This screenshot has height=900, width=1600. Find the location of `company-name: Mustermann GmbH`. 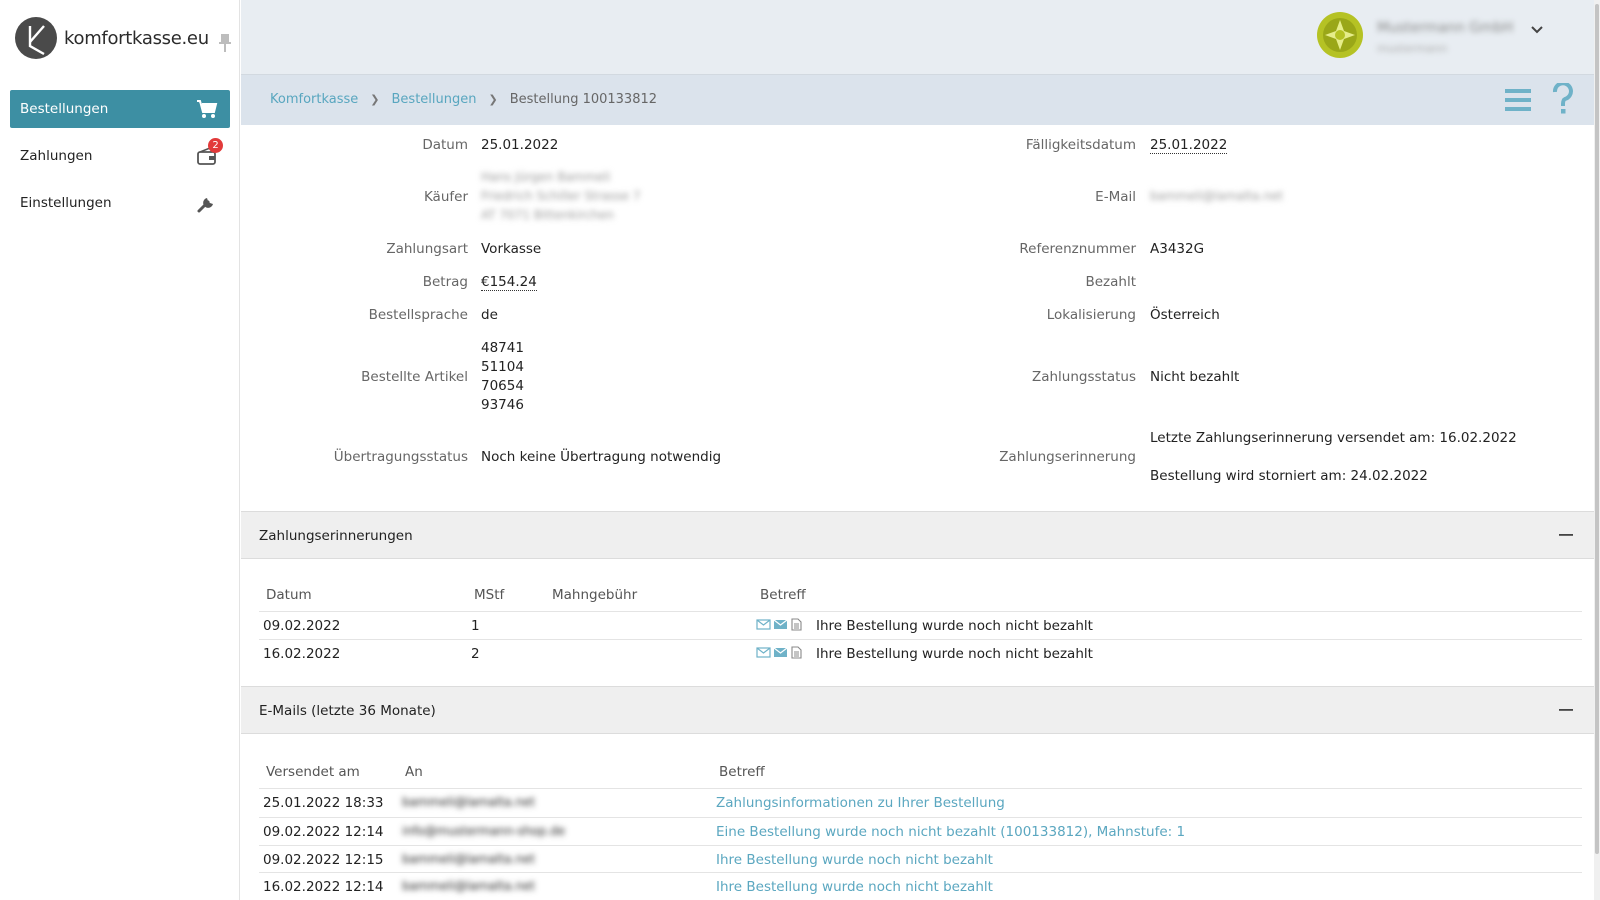

company-name: Mustermann GmbH is located at coordinates (1445, 28).